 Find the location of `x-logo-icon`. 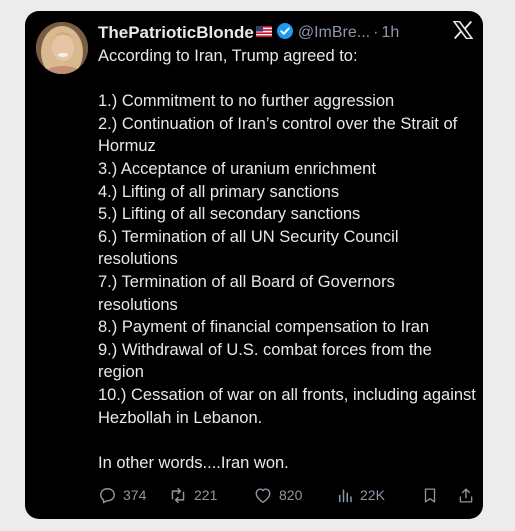

x-logo-icon is located at coordinates (463, 32).